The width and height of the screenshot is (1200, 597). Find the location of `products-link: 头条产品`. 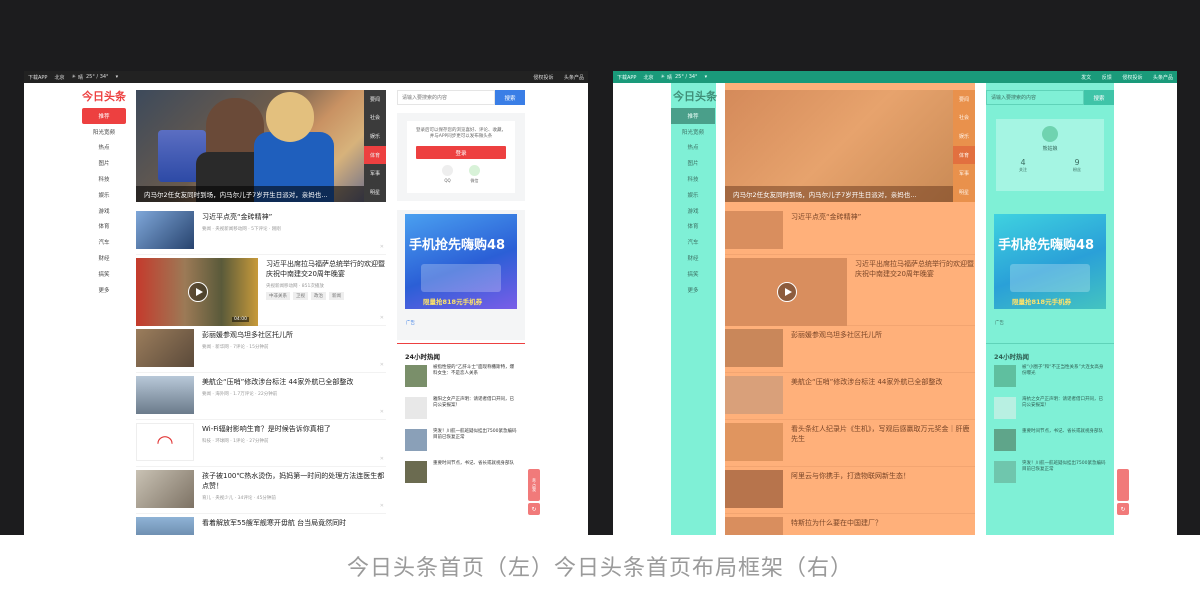

products-link: 头条产品 is located at coordinates (1163, 78).